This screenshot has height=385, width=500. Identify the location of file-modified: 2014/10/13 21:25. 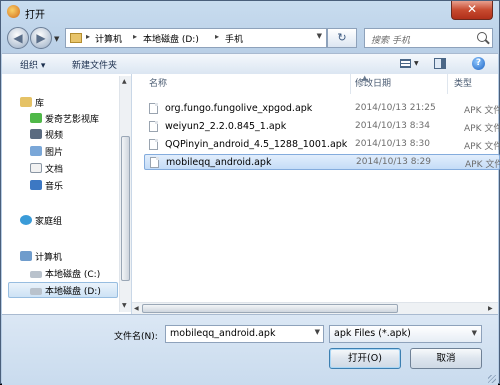
(395, 108).